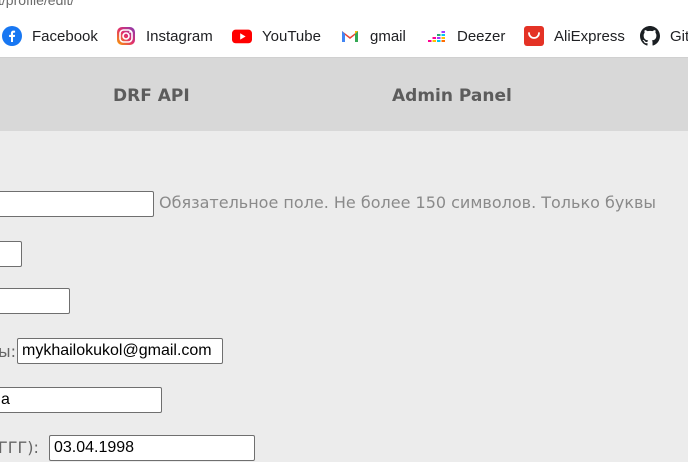  Describe the element at coordinates (151, 96) in the screenshot. I see `nav-link-drf-api: DRF API` at that location.